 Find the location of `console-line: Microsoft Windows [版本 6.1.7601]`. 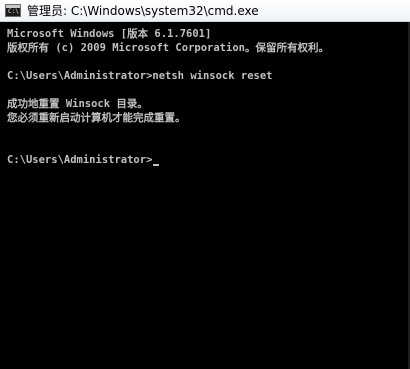

console-line: Microsoft Windows [版本 6.1.7601] is located at coordinates (109, 34).